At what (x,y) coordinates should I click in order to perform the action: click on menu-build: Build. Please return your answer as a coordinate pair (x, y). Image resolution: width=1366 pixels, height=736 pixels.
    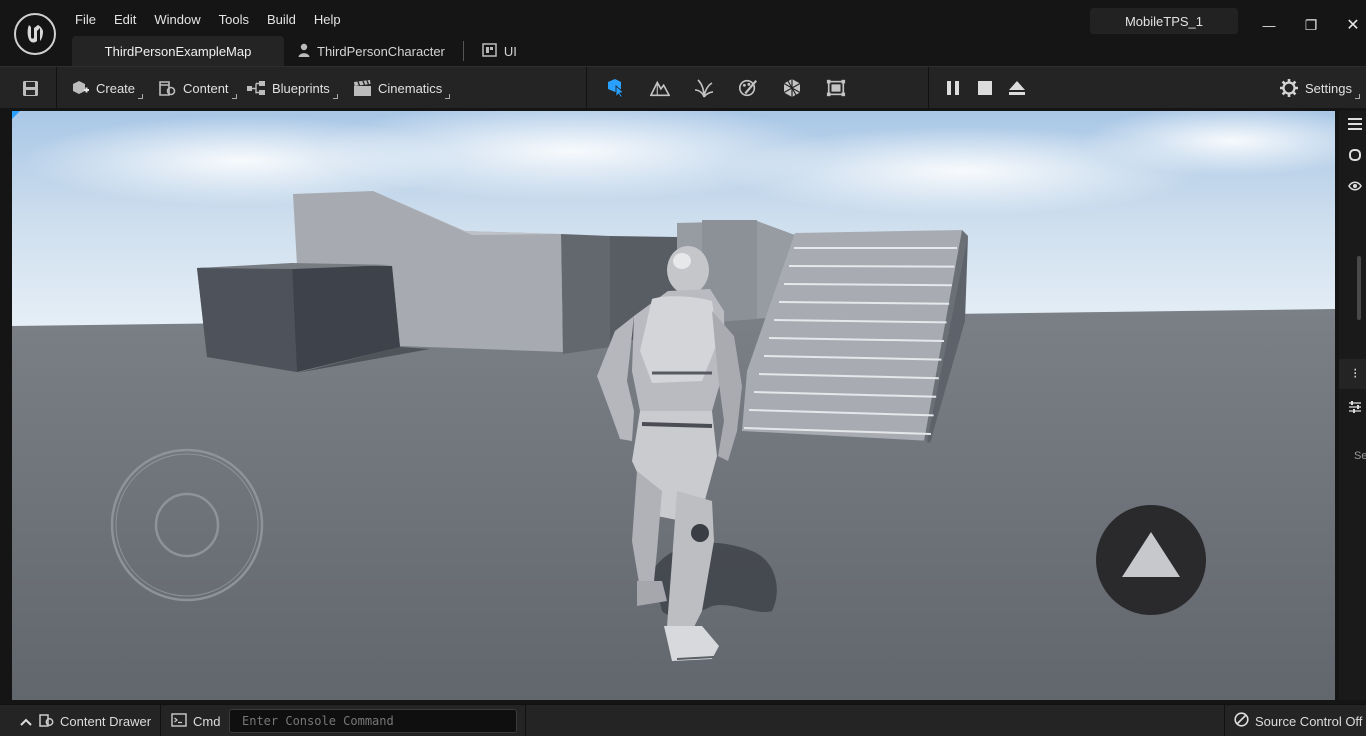
    Looking at the image, I should click on (281, 20).